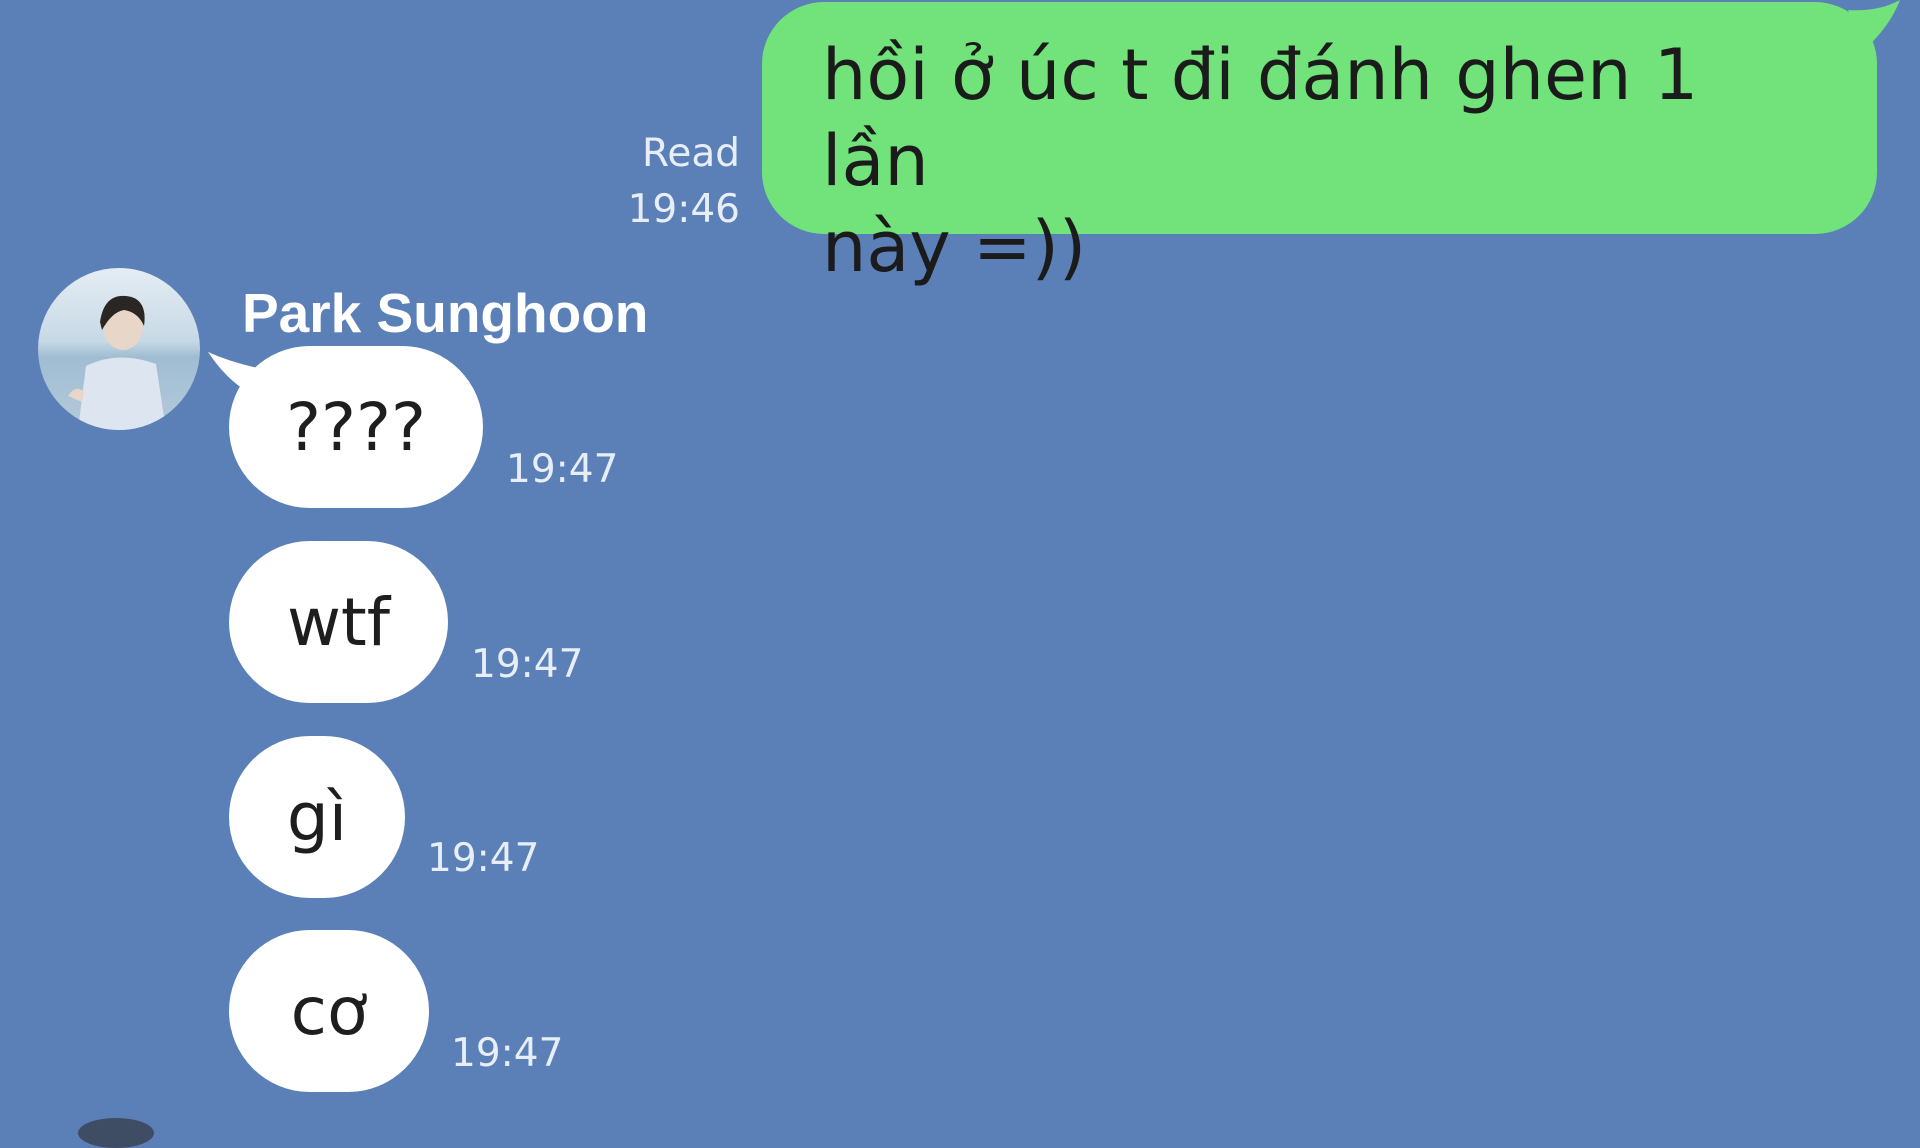 Image resolution: width=1920 pixels, height=1148 pixels. Describe the element at coordinates (116, 1133) in the screenshot. I see `next-avatar-partial` at that location.